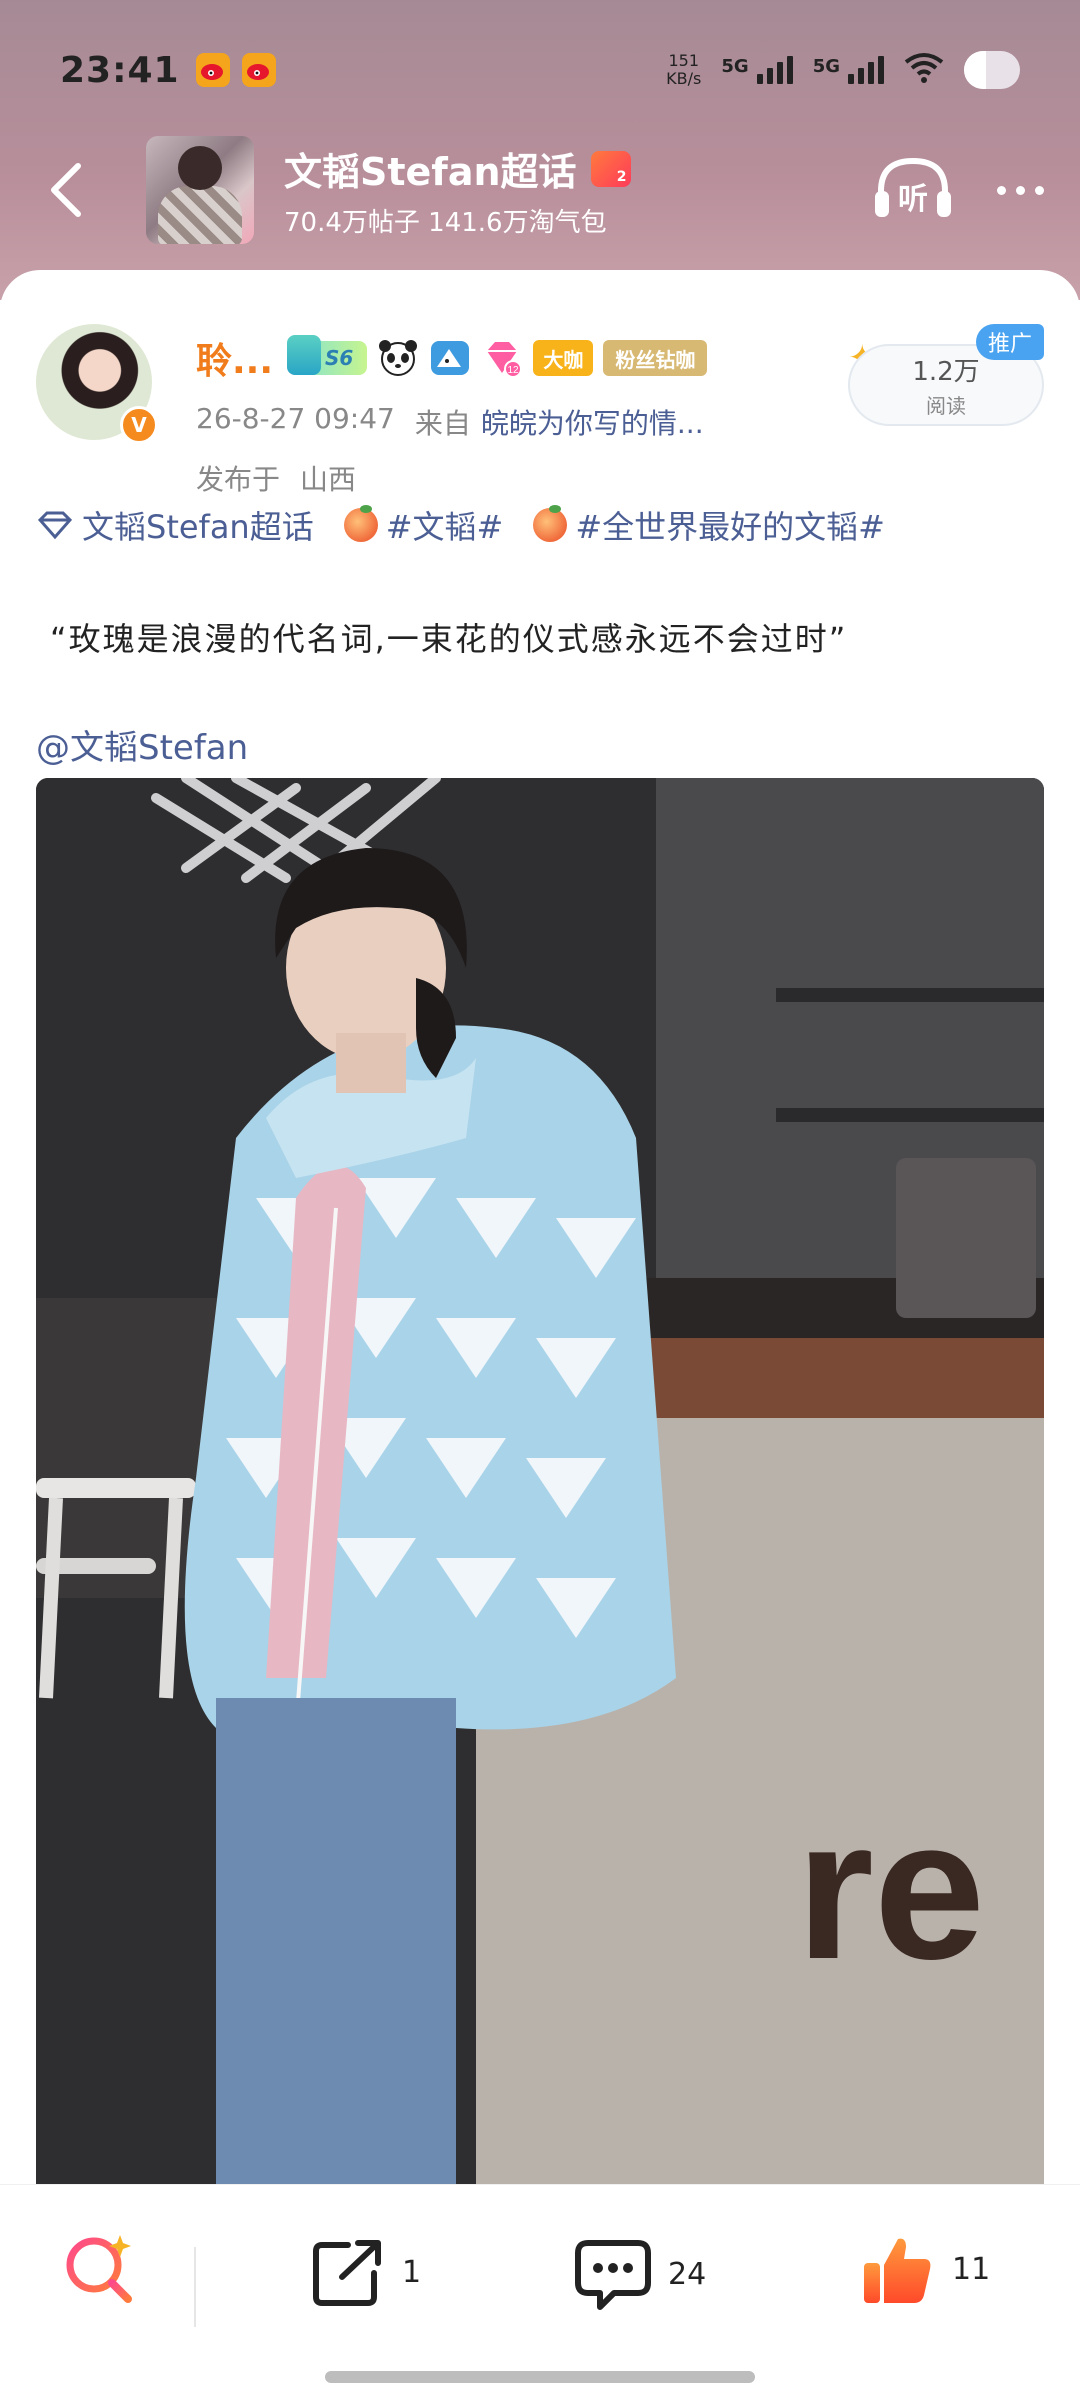  Describe the element at coordinates (442, 423) in the screenshot. I see `source-prefix: 来自` at that location.